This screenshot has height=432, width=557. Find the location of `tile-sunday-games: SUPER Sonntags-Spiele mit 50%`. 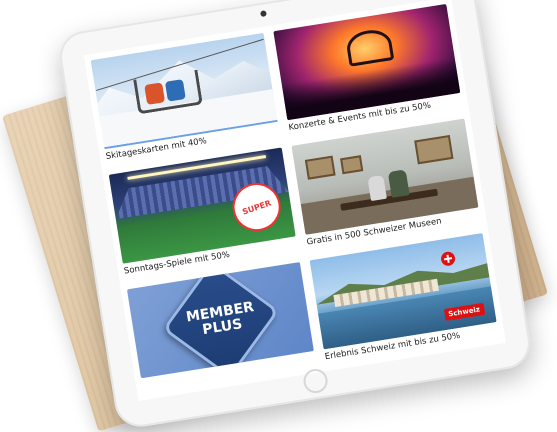

tile-sunday-games: SUPER Sonntags-Spiele mit 50% is located at coordinates (203, 213).